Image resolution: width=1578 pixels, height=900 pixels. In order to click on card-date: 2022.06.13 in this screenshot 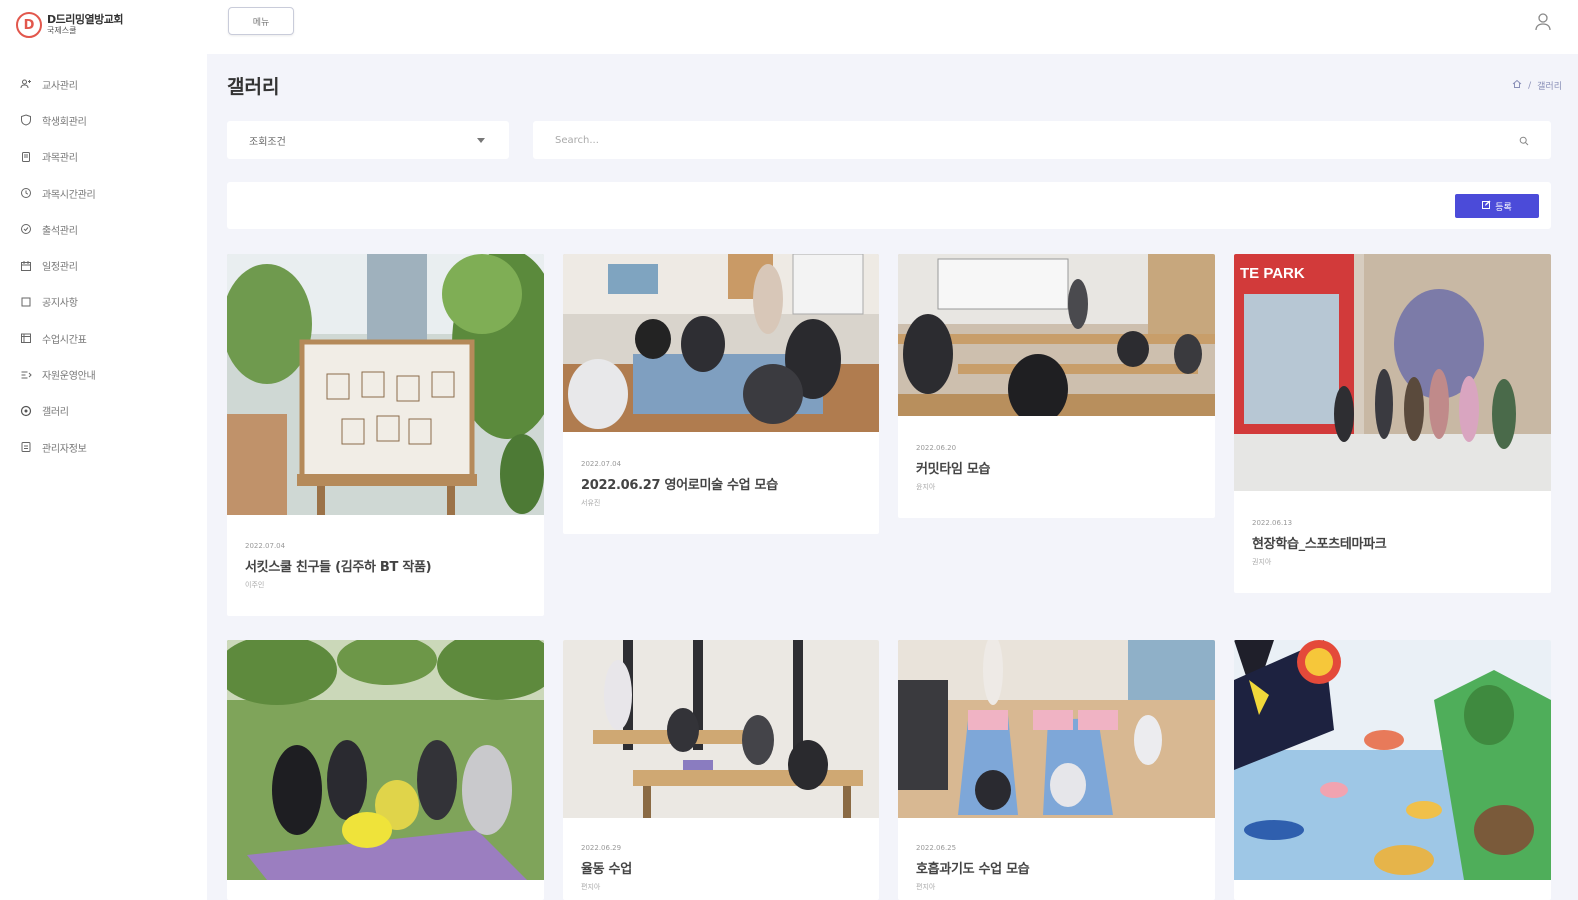, I will do `click(1272, 523)`.